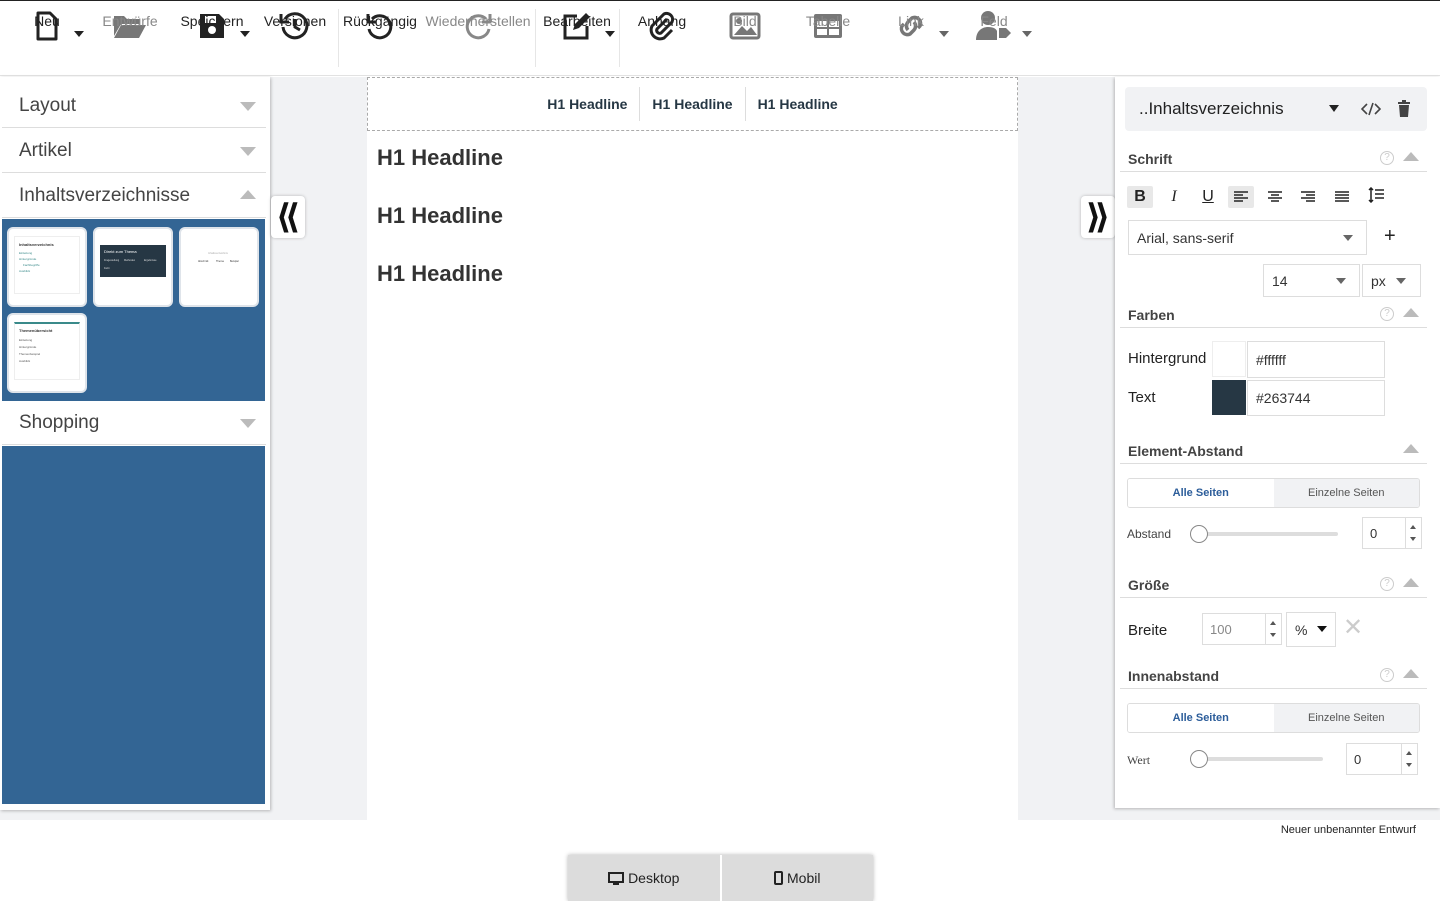 Image resolution: width=1440 pixels, height=901 pixels. What do you see at coordinates (79, 34) in the screenshot?
I see `new-dropdown-caret` at bounding box center [79, 34].